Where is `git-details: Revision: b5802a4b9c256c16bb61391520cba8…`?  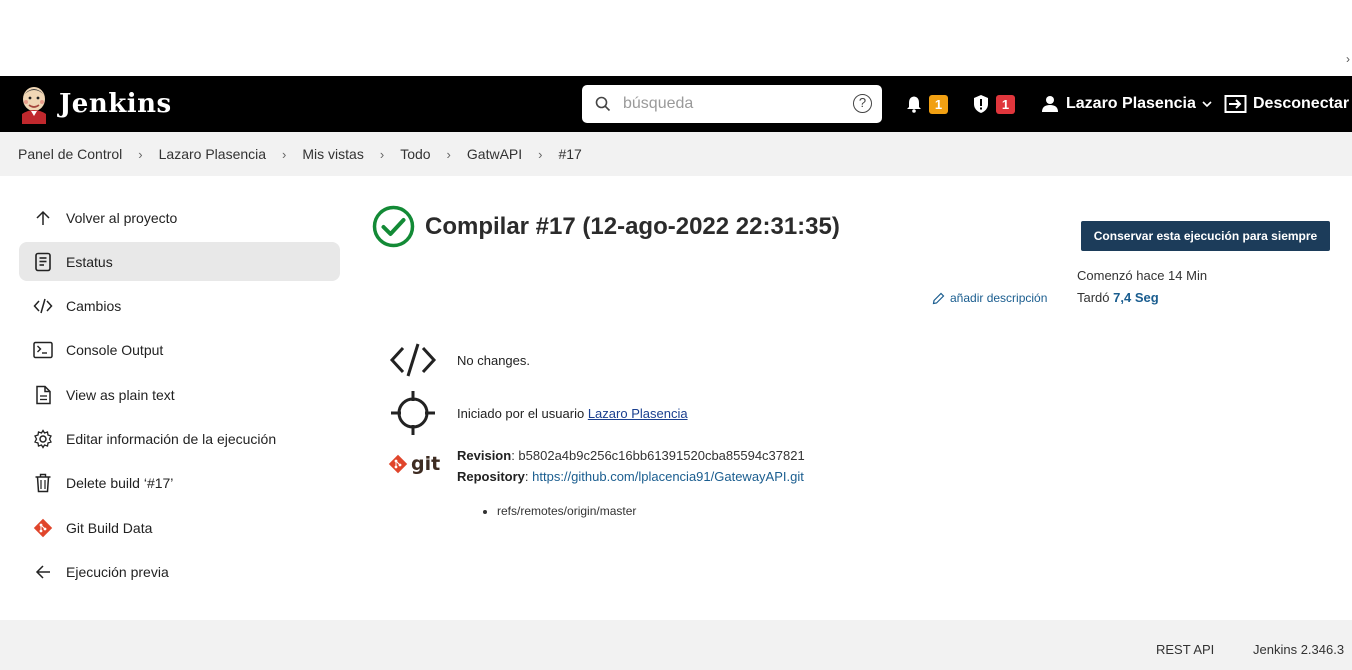 git-details: Revision: b5802a4b9c256c16bb61391520cba8… is located at coordinates (631, 483).